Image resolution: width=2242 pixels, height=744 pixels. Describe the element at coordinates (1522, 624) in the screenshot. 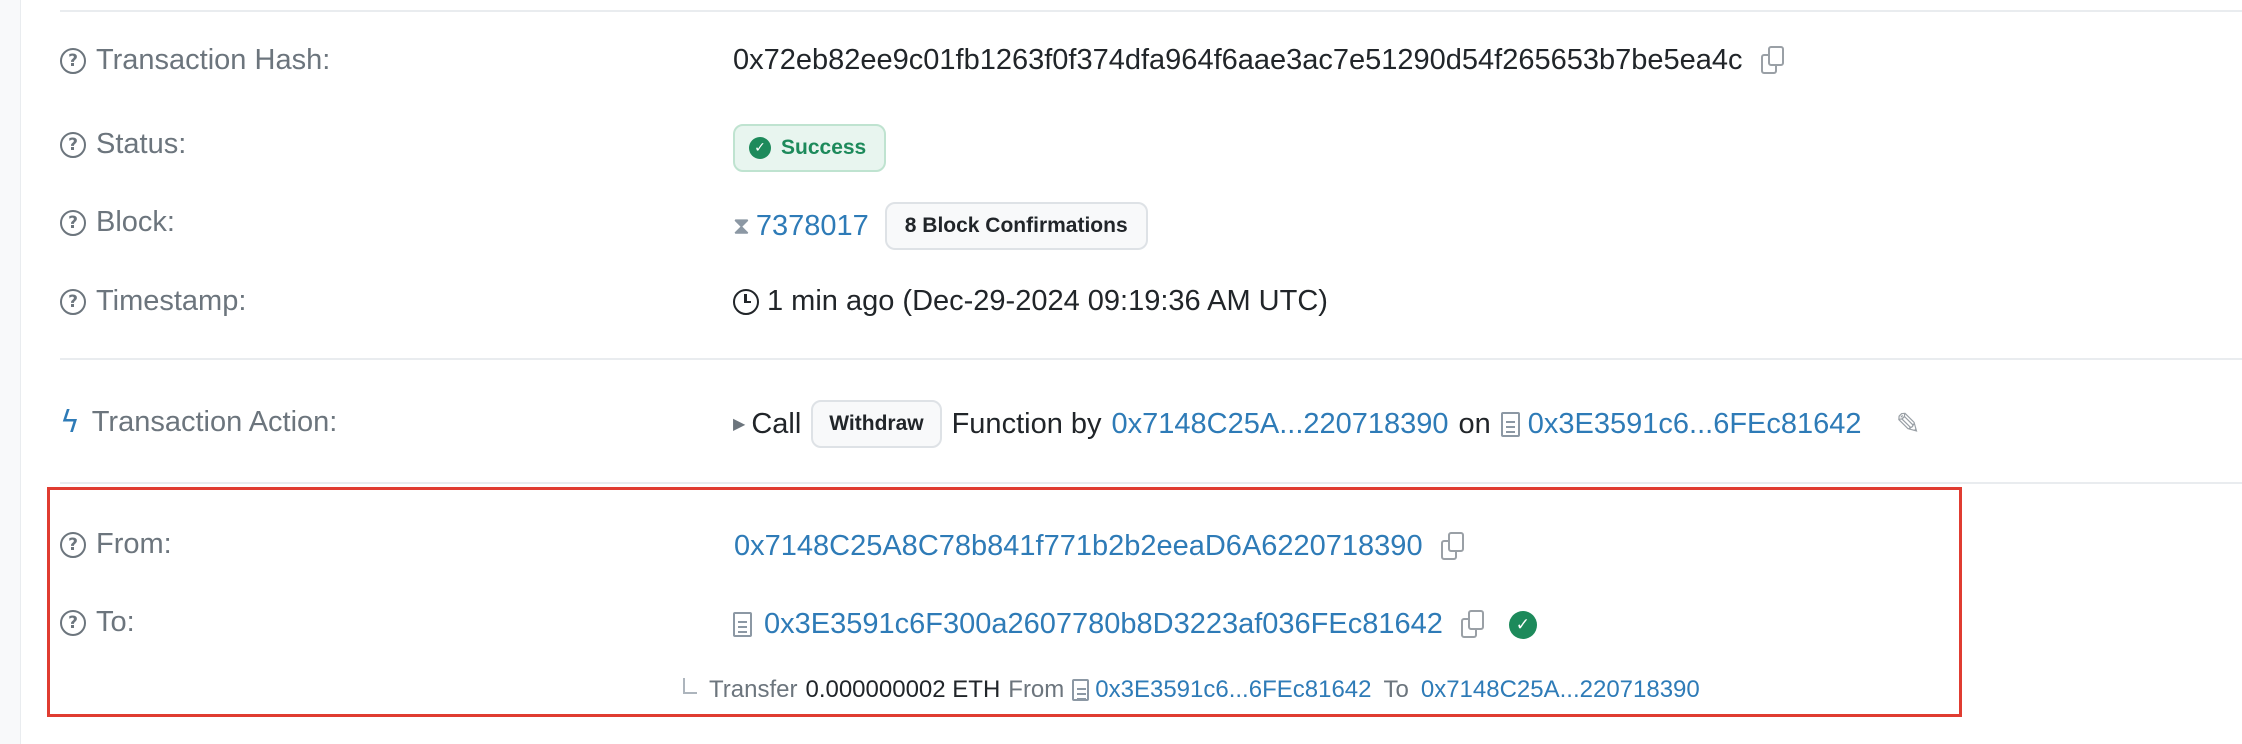

I see `verified-icon: ✓` at that location.